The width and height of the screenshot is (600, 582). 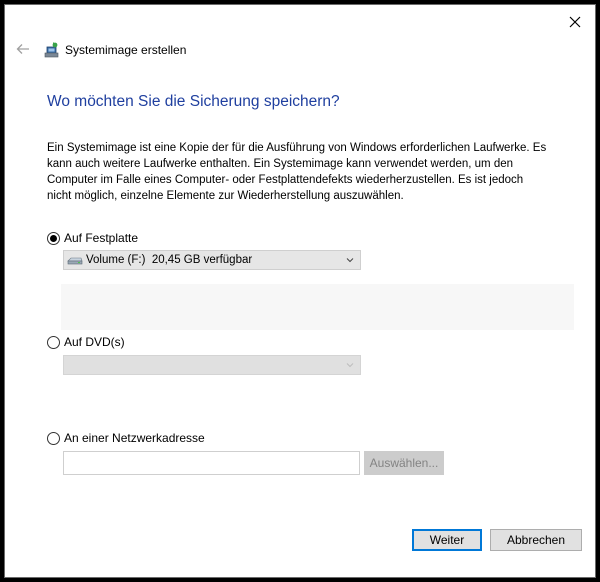 I want to click on harddisk-dropdown: Volume (F:) 20,45 GB verfügbar, so click(x=212, y=260).